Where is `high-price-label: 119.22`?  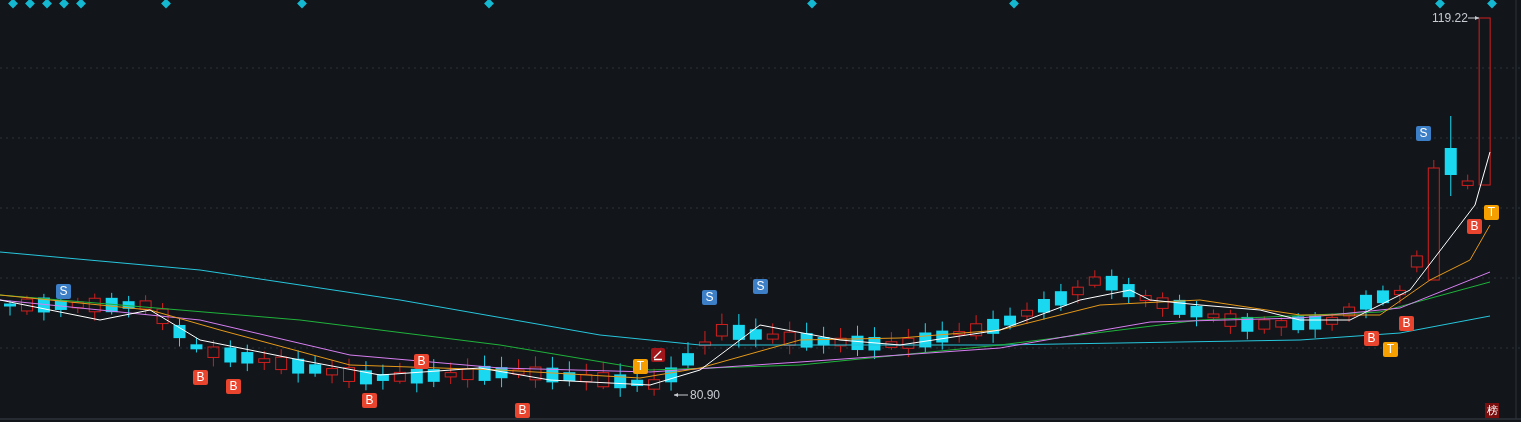 high-price-label: 119.22 is located at coordinates (1450, 18).